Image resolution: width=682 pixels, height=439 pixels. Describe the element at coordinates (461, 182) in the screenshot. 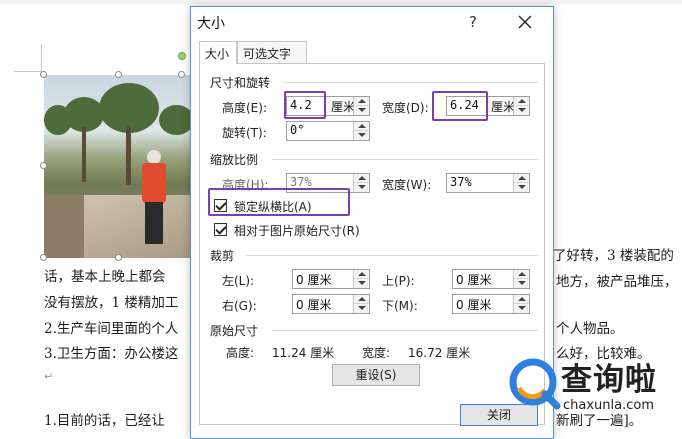

I see `scale-width-value: 37%` at that location.